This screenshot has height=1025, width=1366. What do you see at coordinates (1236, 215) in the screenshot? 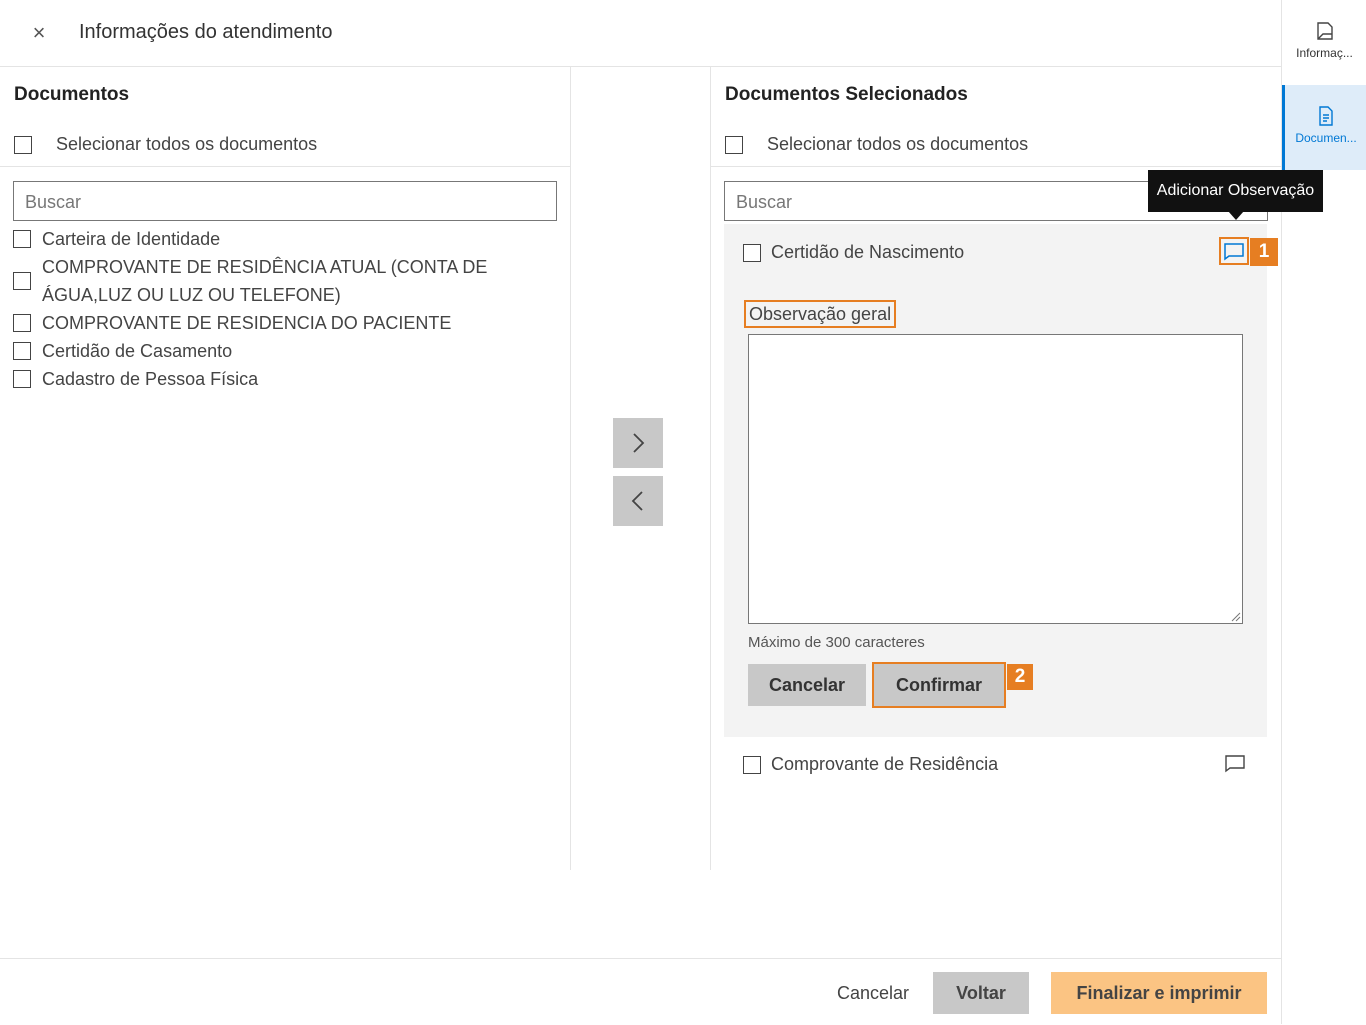
I see `tooltip-arrow` at bounding box center [1236, 215].